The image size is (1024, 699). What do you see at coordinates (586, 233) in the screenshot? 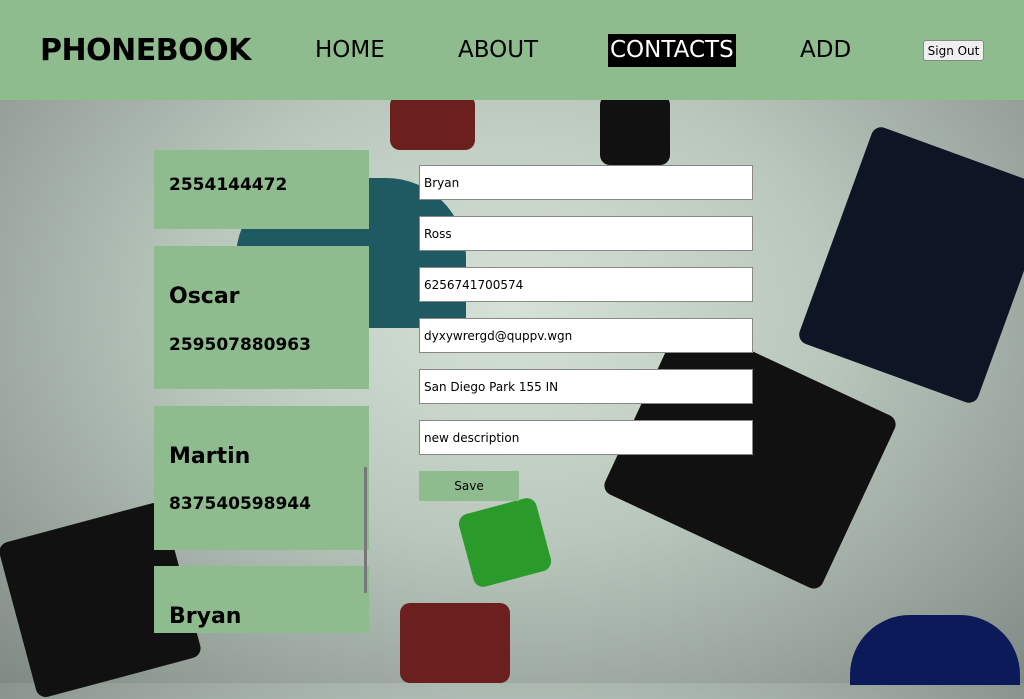
I see `last-name-input` at bounding box center [586, 233].